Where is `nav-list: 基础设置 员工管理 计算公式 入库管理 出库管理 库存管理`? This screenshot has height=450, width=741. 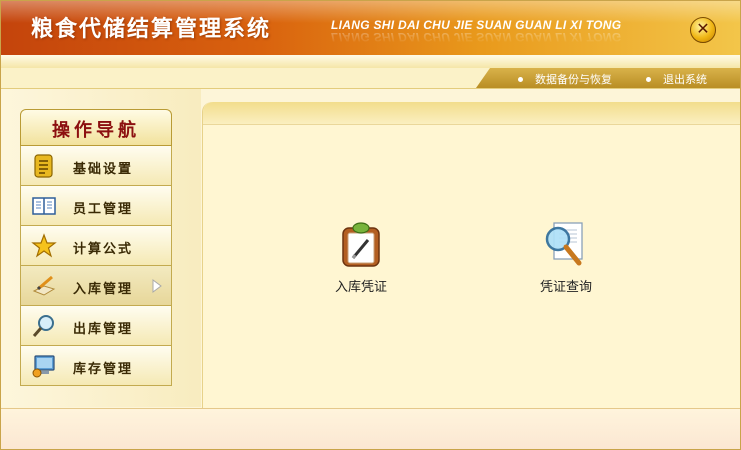
nav-list: 基础设置 员工管理 计算公式 入库管理 出库管理 库存管理 is located at coordinates (96, 266).